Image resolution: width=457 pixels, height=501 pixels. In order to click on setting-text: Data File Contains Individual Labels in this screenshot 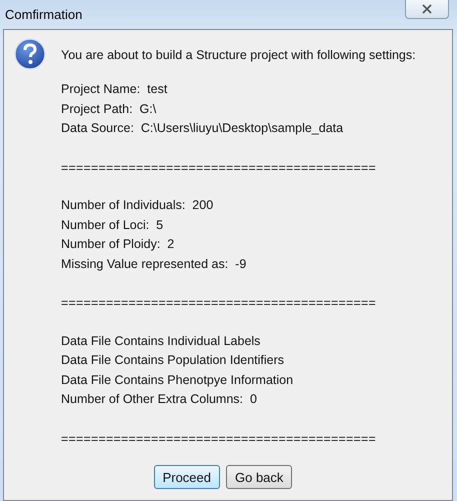, I will do `click(160, 341)`.